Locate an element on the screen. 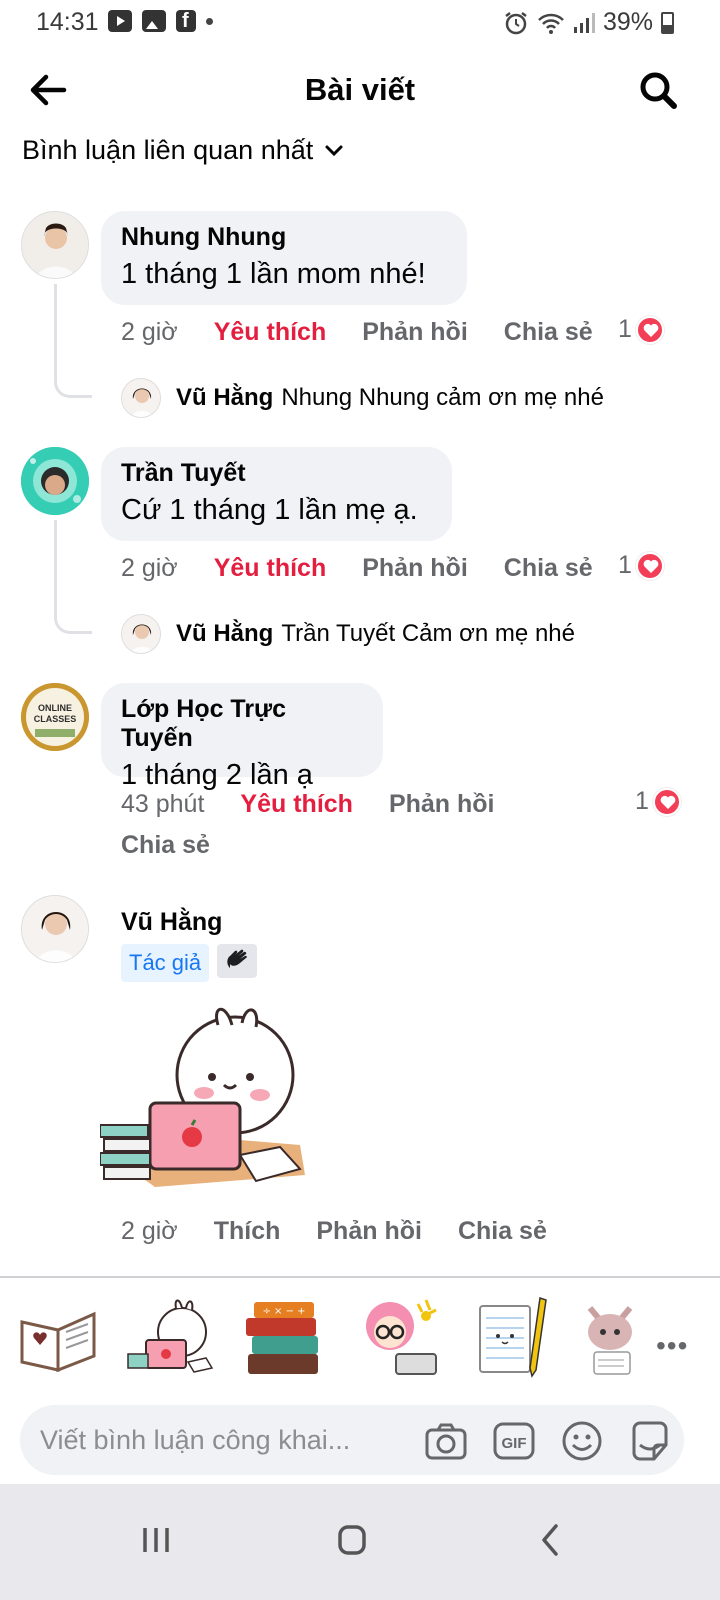  comment-actions: 43 phút Yêu thích Phản hồi Chia sẻ is located at coordinates (321, 825).